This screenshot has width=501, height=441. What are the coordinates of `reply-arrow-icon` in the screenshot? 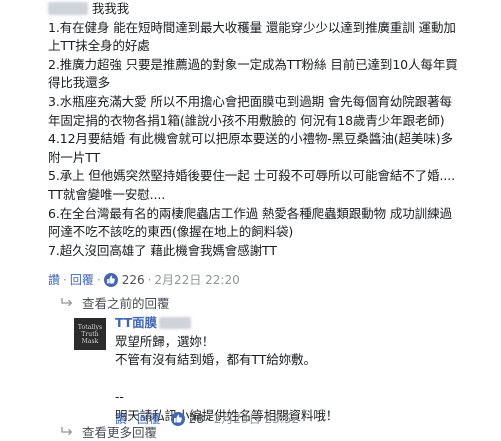 It's located at (67, 301).